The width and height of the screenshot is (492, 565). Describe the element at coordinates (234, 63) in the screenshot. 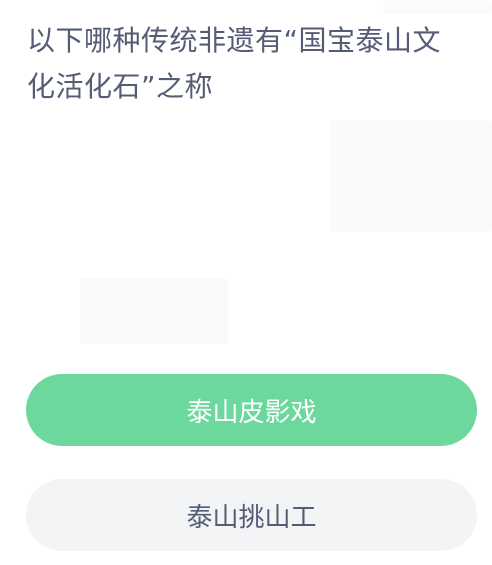

I see `question-text: 以下哪种传统非遗有“国宝泰山文化活化石”之称` at that location.